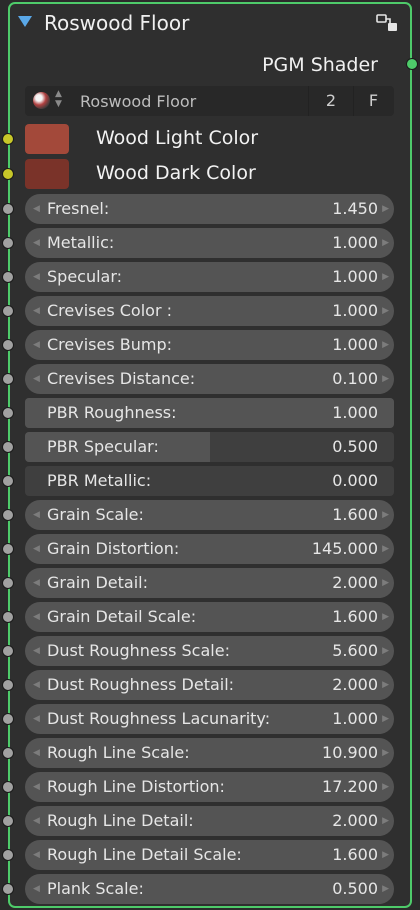 This screenshot has width=420, height=910. I want to click on number-field: ◀ ▶ Rough Line Scale: 10.900, so click(209, 753).